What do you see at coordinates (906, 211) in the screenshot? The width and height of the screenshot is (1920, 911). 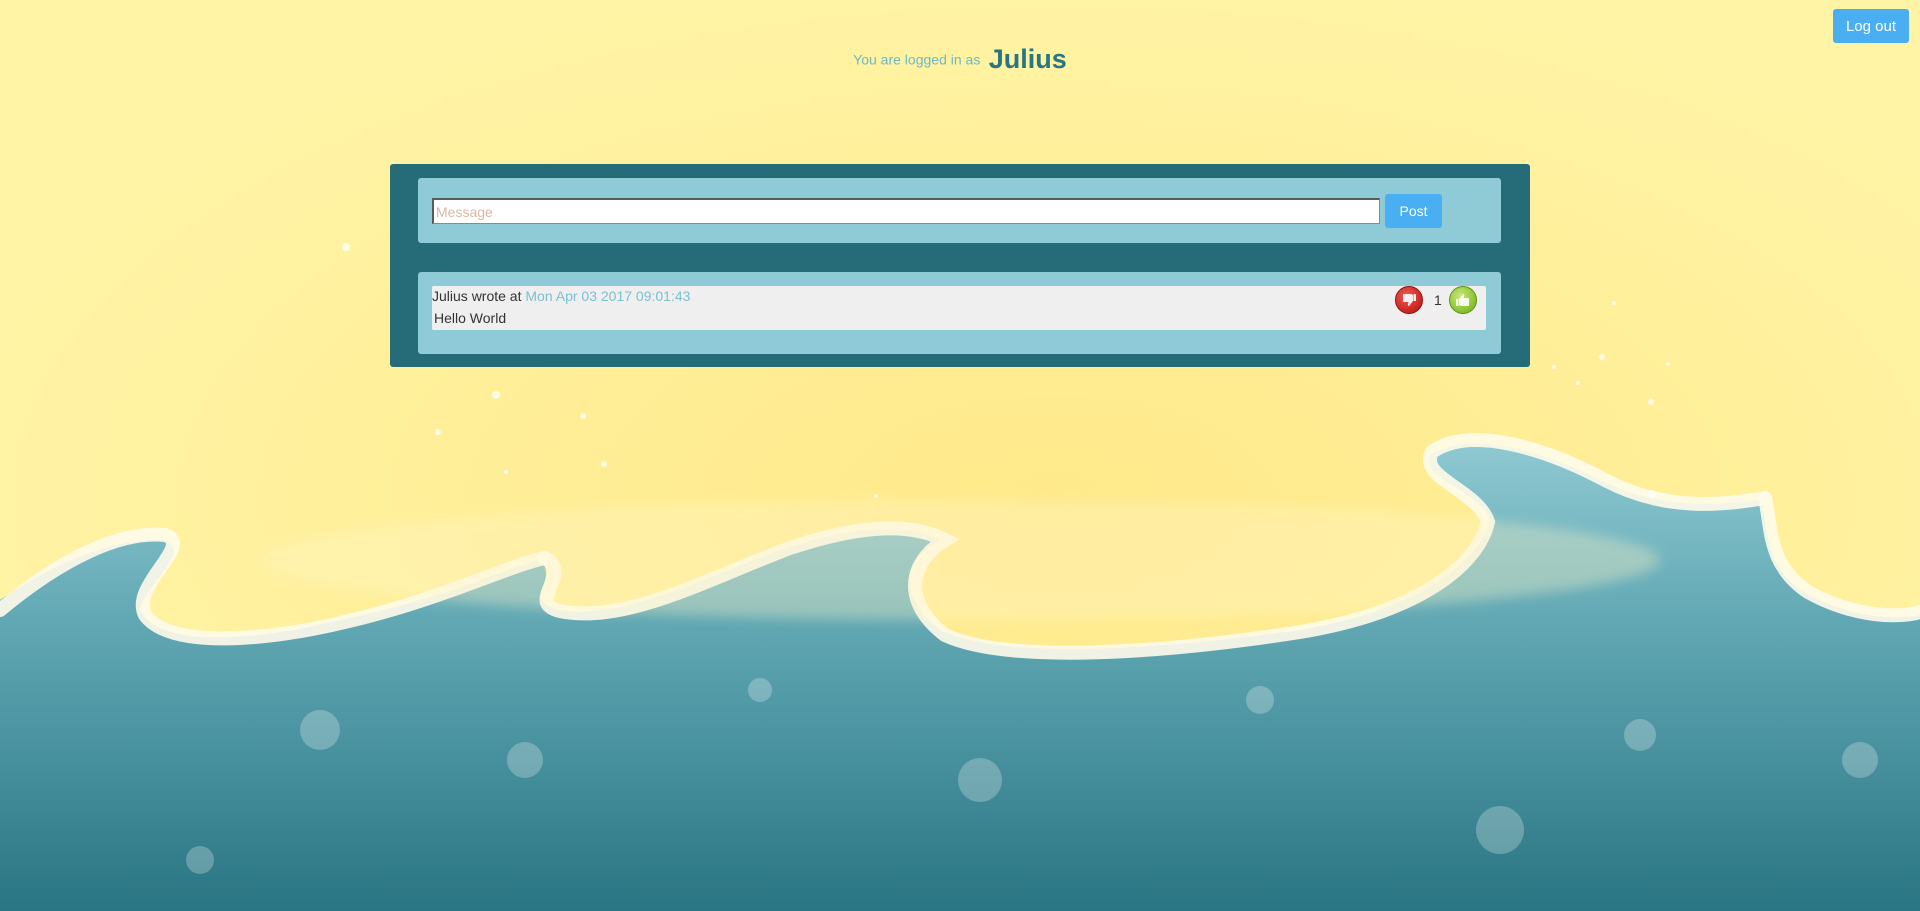 I see `message-input` at bounding box center [906, 211].